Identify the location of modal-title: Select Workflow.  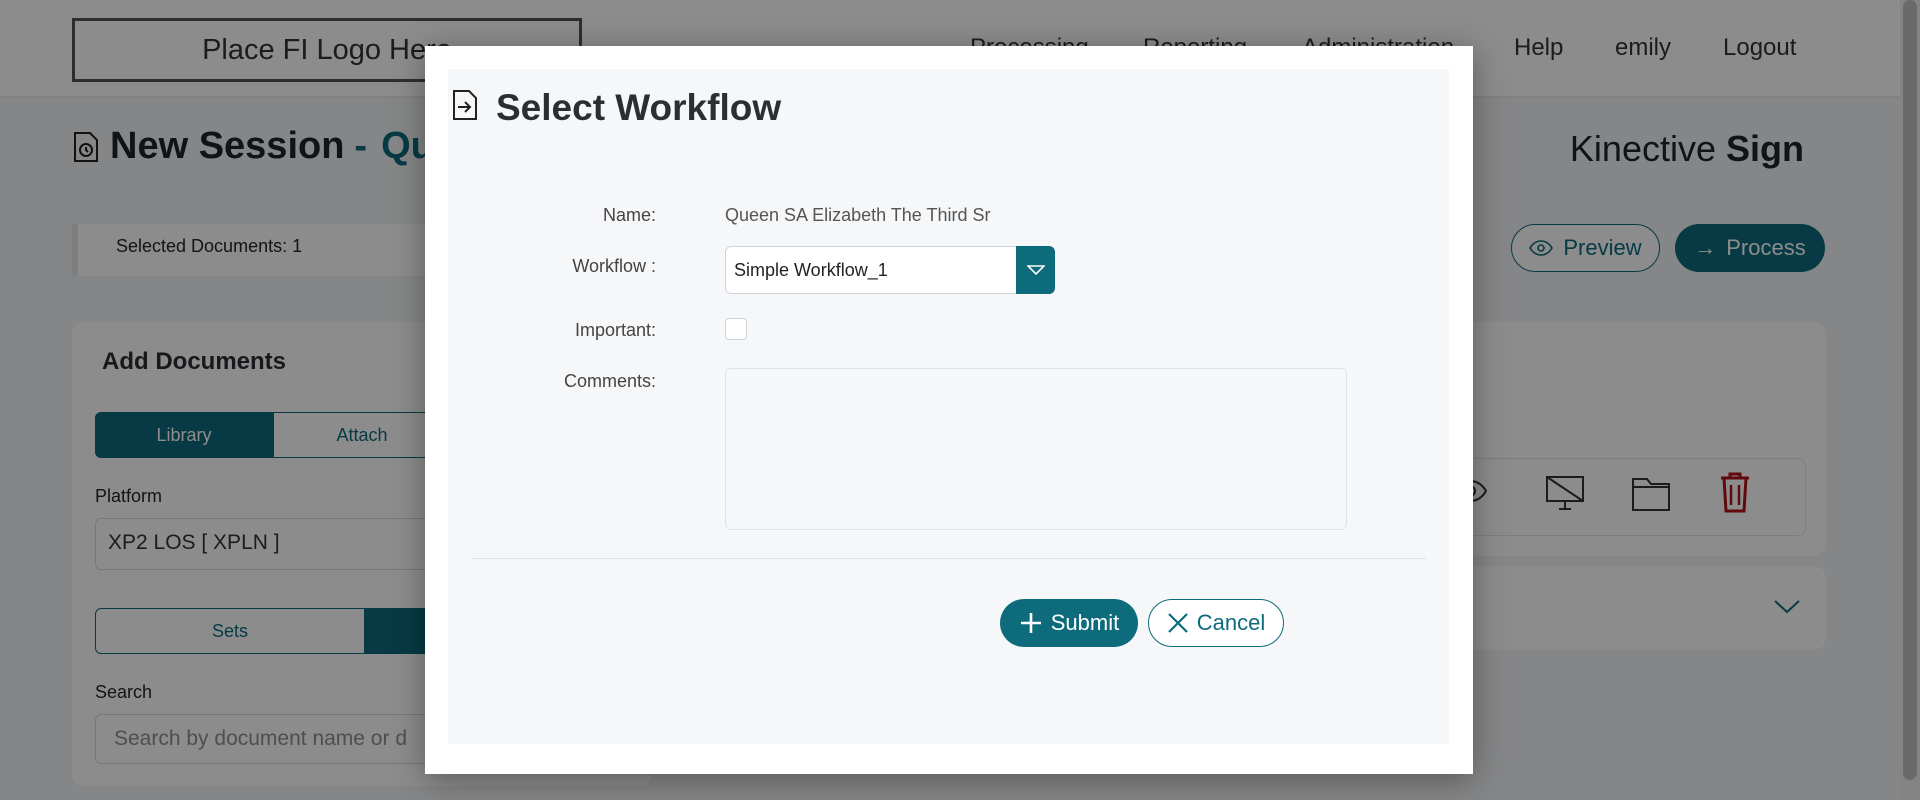
(639, 107).